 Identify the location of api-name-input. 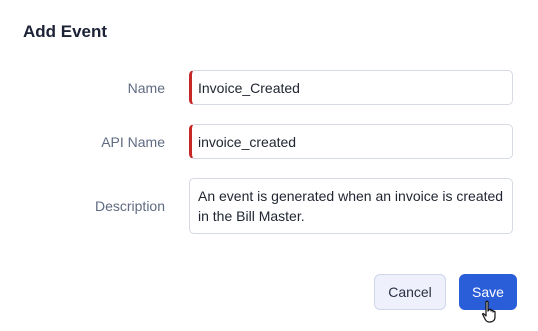
(351, 141).